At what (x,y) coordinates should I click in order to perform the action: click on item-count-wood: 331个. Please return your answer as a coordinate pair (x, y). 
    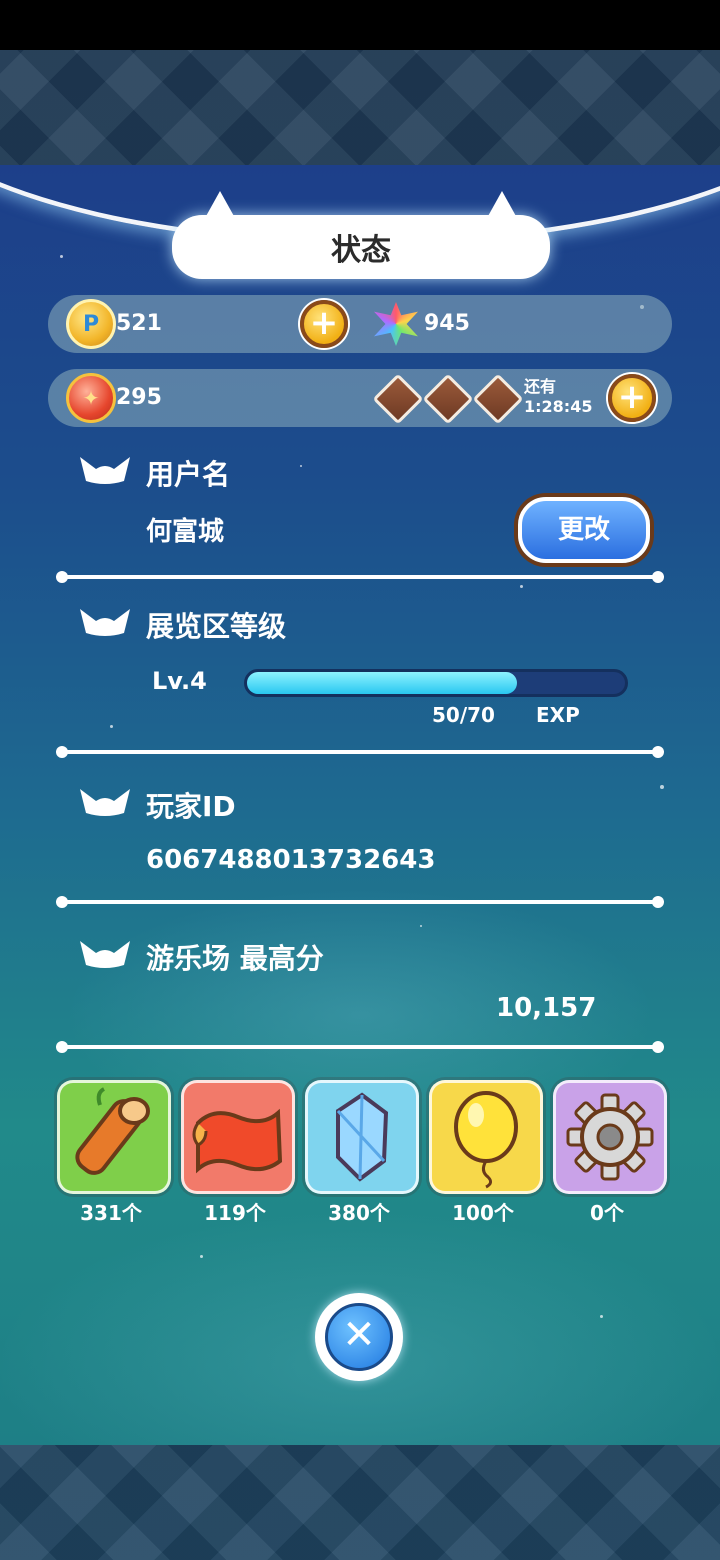
    Looking at the image, I should click on (111, 1213).